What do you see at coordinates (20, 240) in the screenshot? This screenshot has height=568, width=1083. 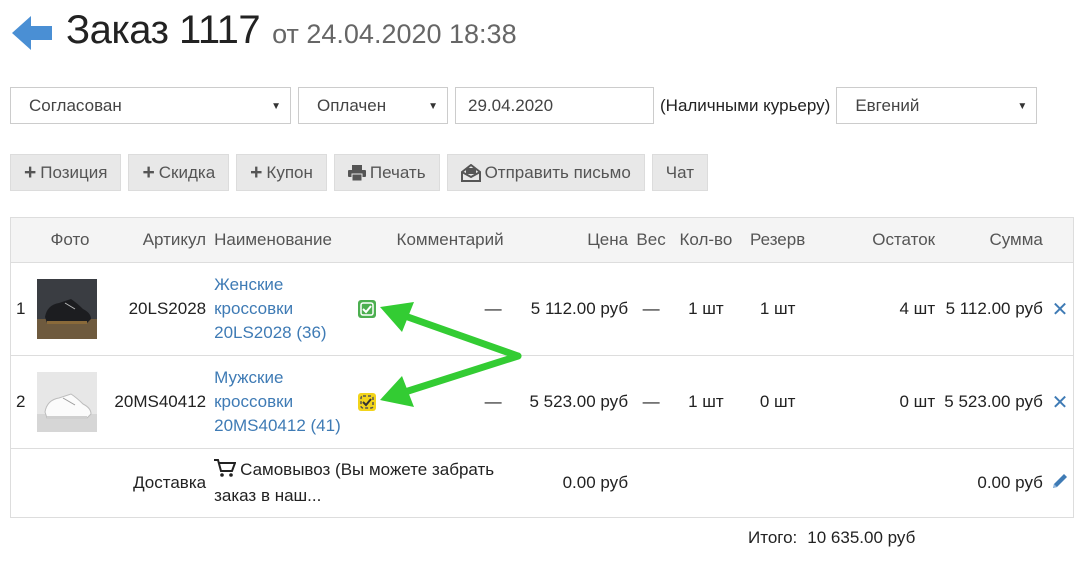 I see `col-num` at bounding box center [20, 240].